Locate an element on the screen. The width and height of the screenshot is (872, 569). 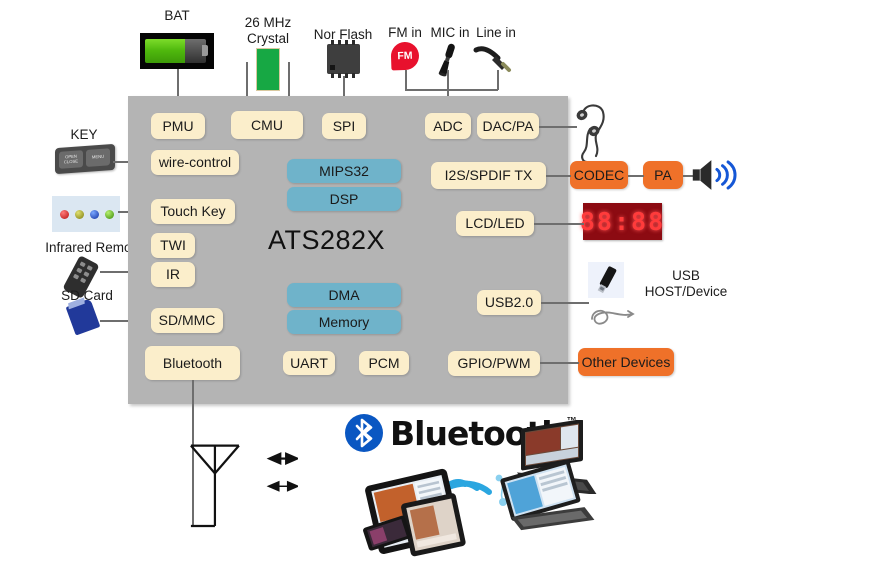
block-adc: ADC is located at coordinates (448, 126).